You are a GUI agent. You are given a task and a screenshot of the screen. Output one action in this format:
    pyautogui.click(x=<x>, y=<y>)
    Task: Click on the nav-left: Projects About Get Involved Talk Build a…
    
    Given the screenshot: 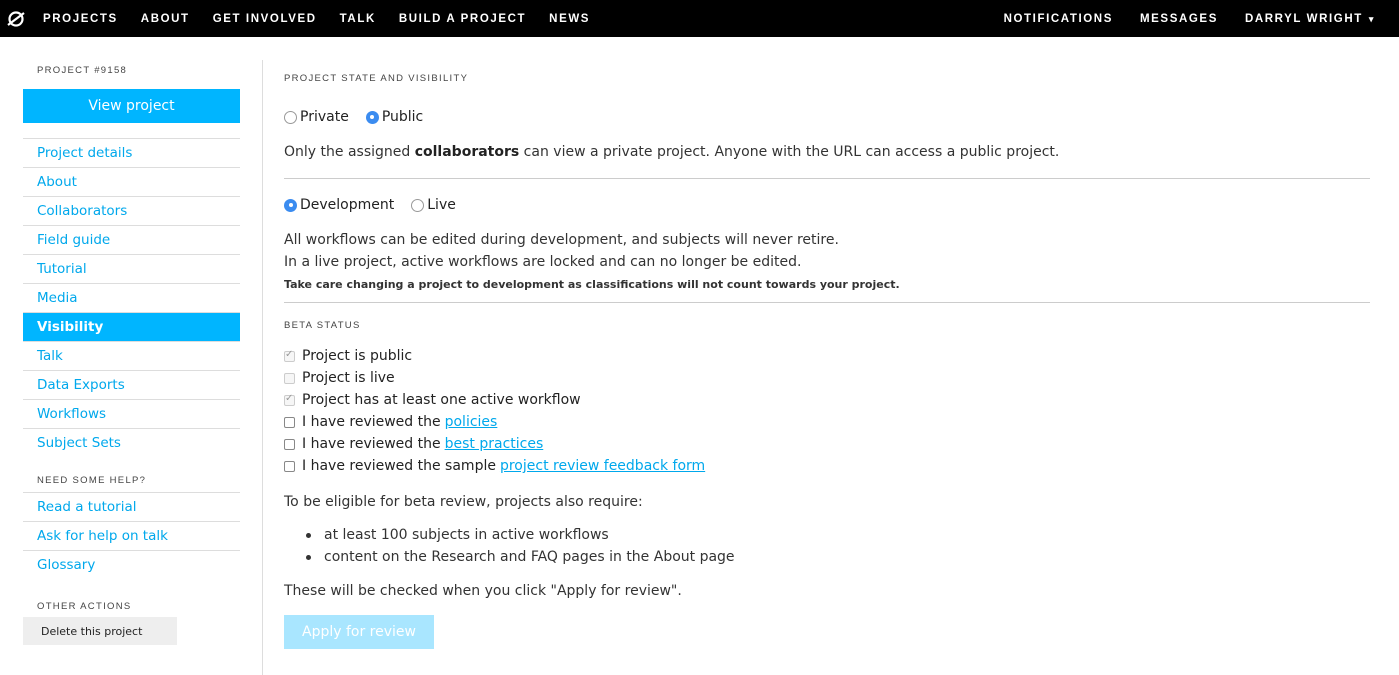 What is the action you would take?
    pyautogui.click(x=328, y=19)
    